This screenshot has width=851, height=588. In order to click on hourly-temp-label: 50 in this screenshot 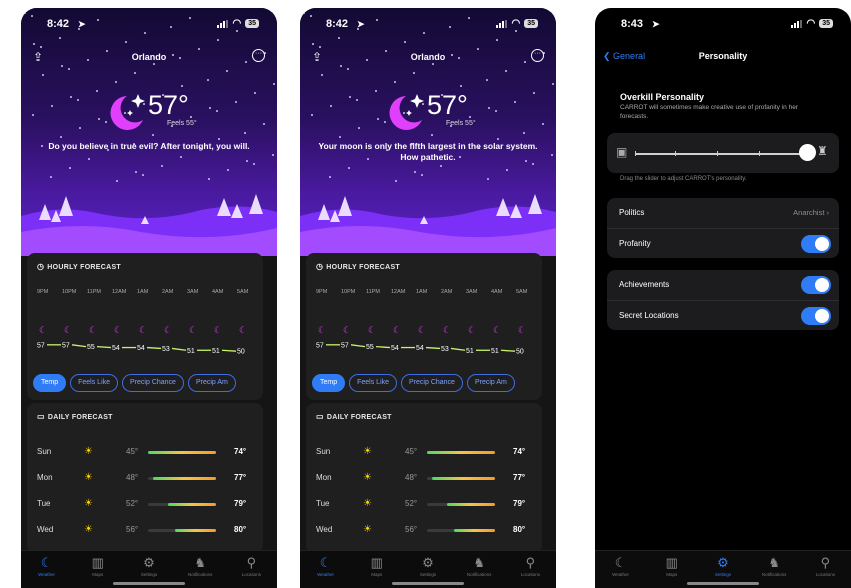, I will do `click(241, 352)`.